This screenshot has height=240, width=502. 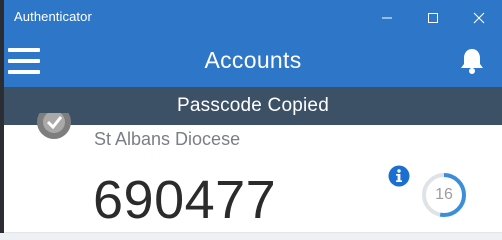 What do you see at coordinates (167, 139) in the screenshot?
I see `account-name: St Albans Diocese` at bounding box center [167, 139].